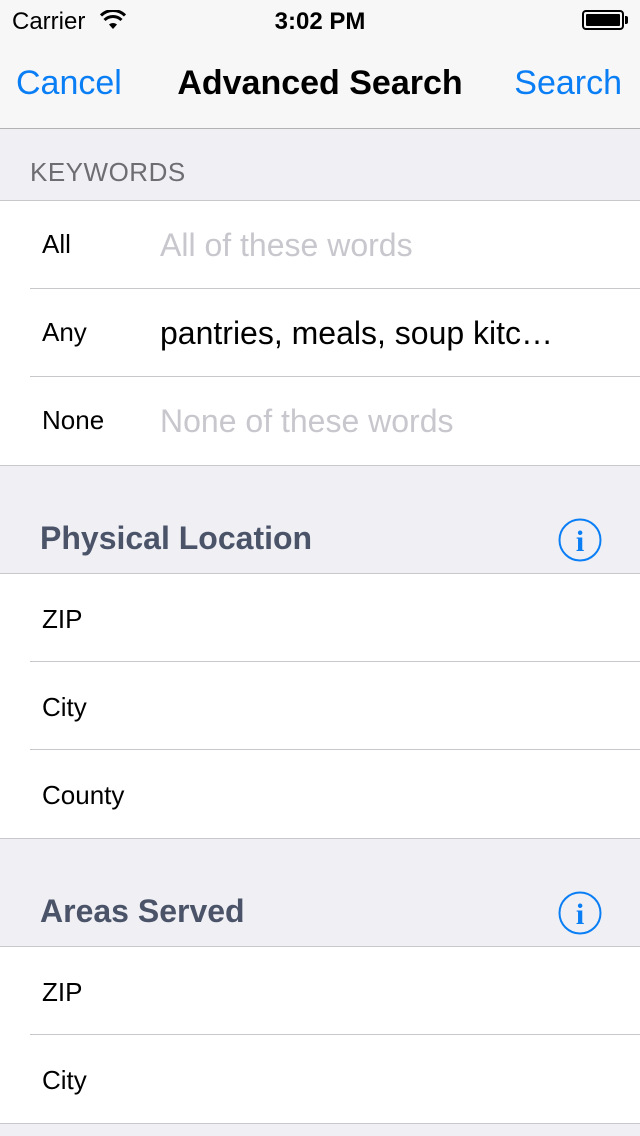 This screenshot has height=1136, width=640. I want to click on keyword-row-none: None, so click(335, 421).